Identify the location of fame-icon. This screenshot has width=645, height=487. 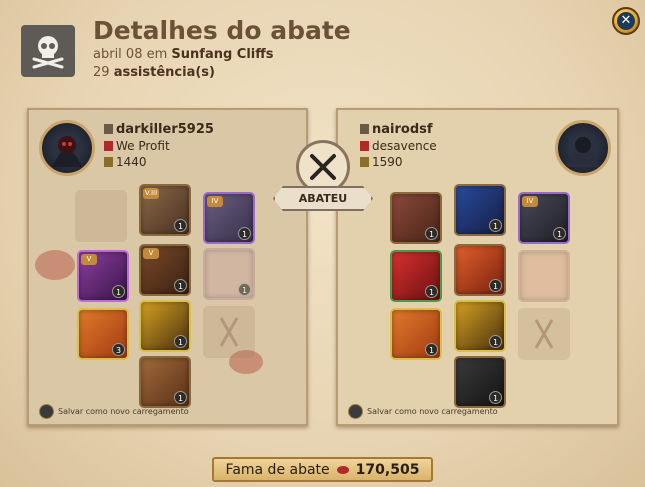
(342, 469).